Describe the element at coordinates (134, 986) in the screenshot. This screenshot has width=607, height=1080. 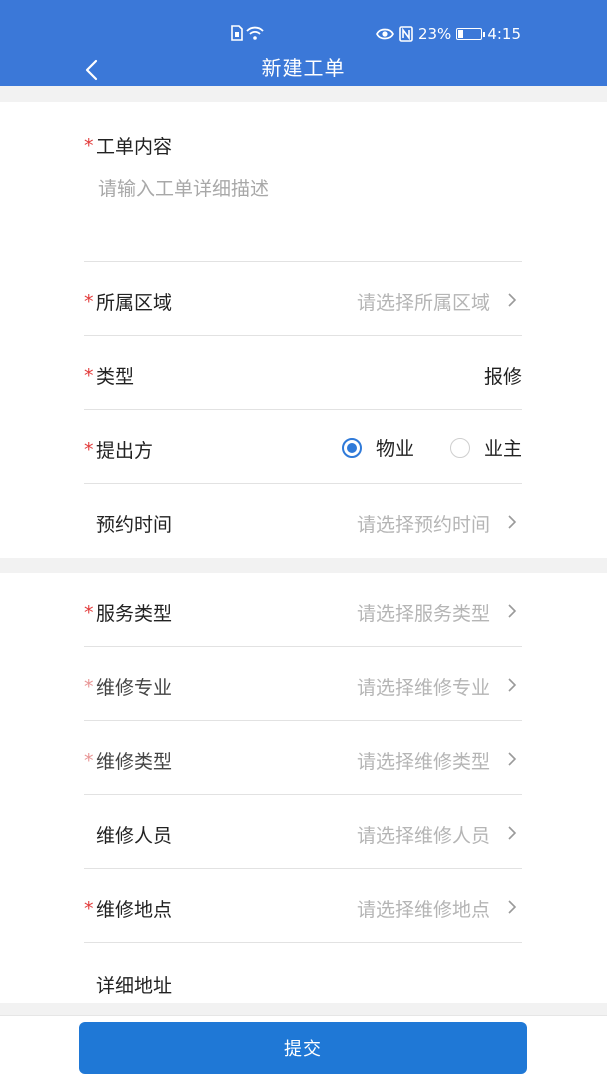
I see `detail-address-label: 详细地址` at that location.